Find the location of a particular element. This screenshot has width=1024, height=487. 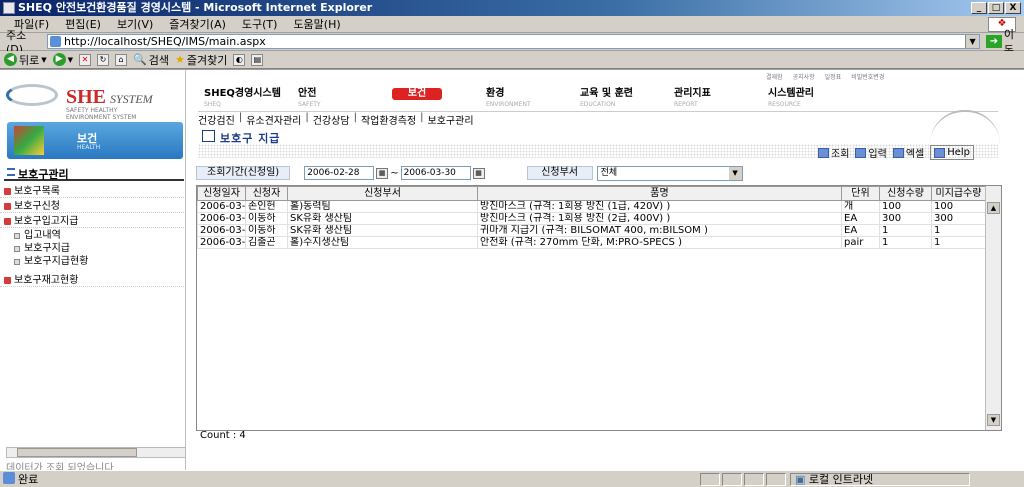

top-links: 결재함 공지사항 일정표 비밀번호변경 is located at coordinates (825, 76).